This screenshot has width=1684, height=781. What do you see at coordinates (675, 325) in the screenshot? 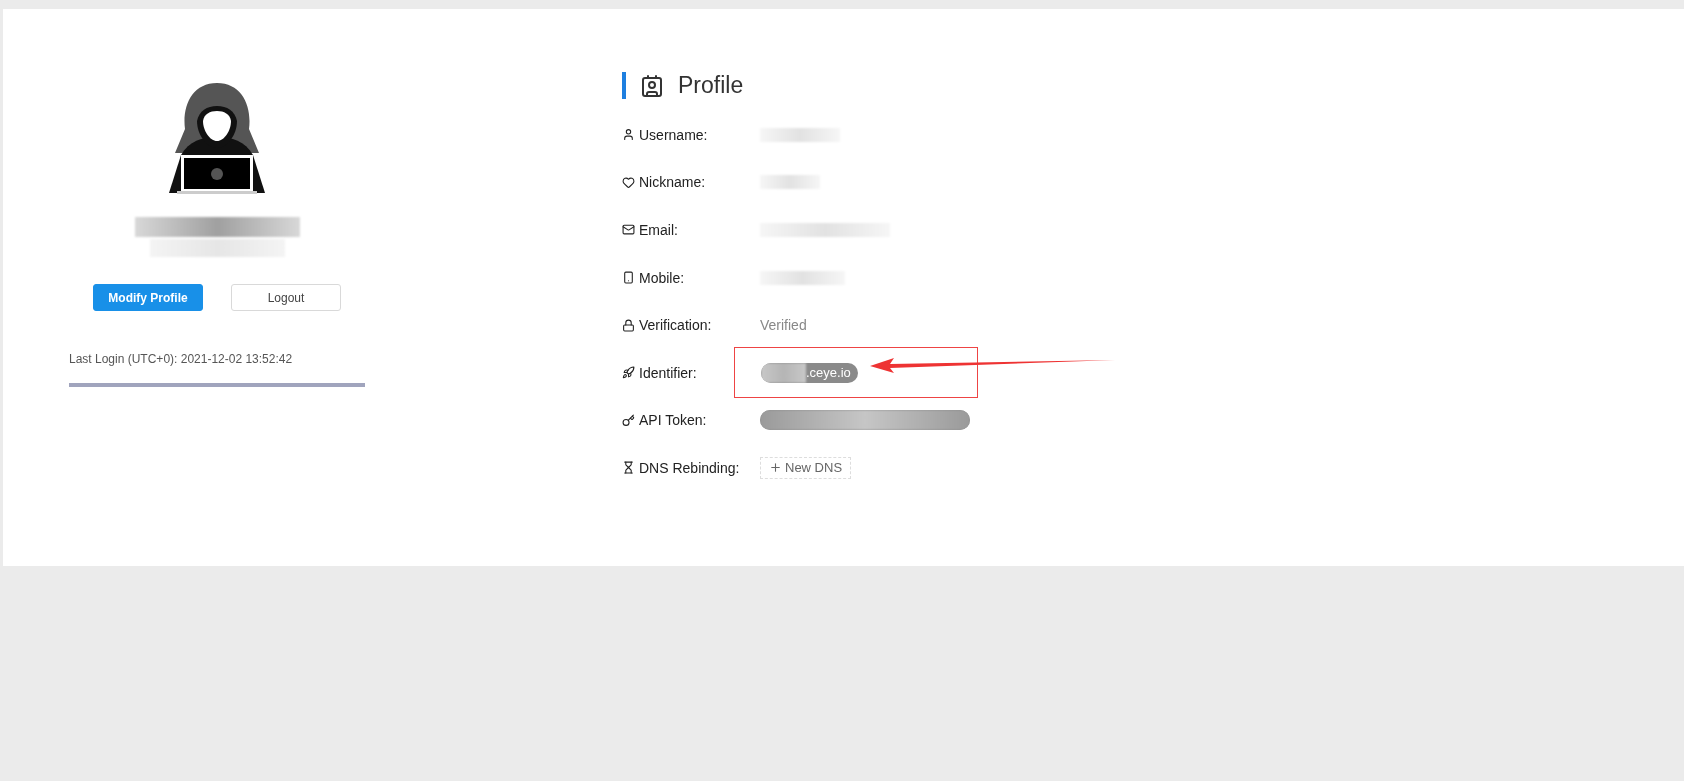
I see `field-label: Verification:` at bounding box center [675, 325].